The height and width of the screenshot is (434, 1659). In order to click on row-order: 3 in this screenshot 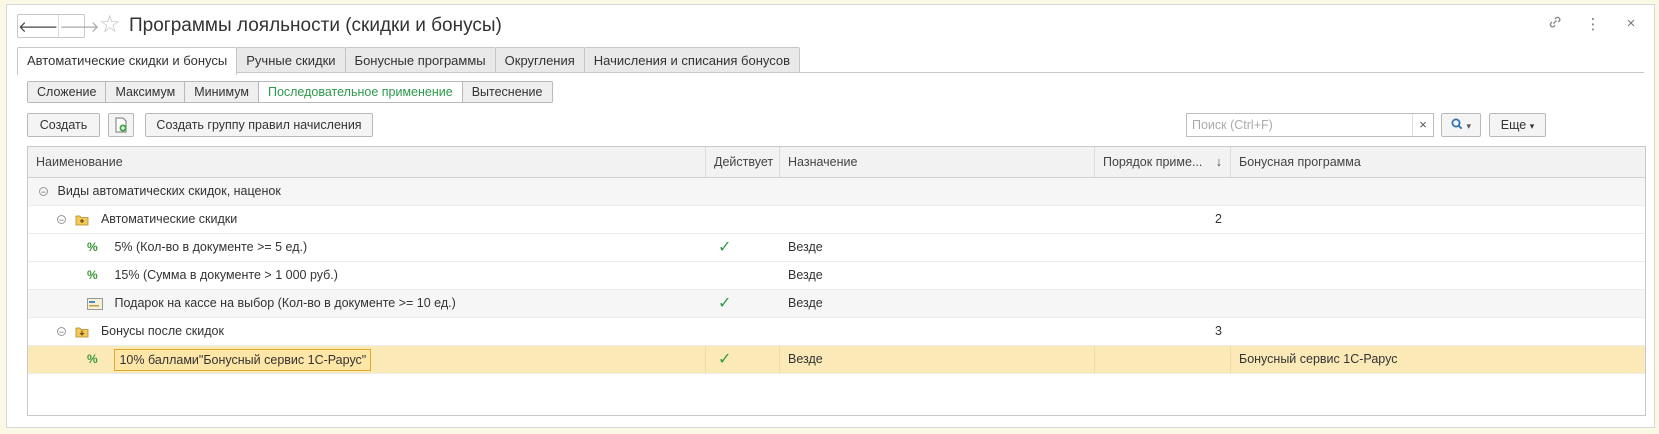, I will do `click(1218, 331)`.